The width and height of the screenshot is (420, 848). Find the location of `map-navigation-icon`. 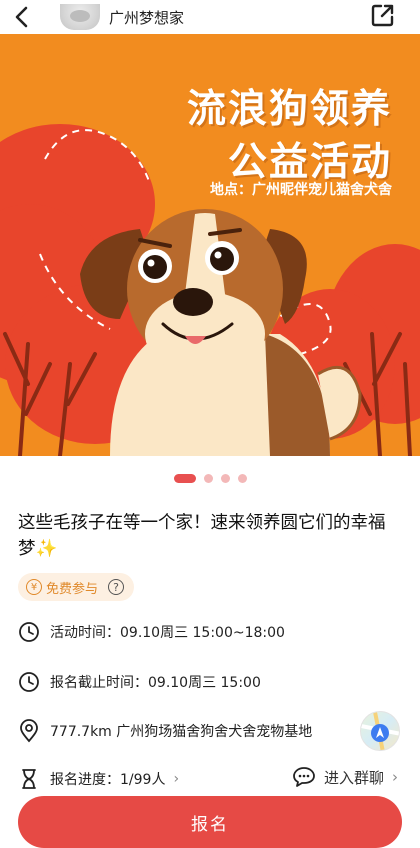

map-navigation-icon is located at coordinates (380, 731).